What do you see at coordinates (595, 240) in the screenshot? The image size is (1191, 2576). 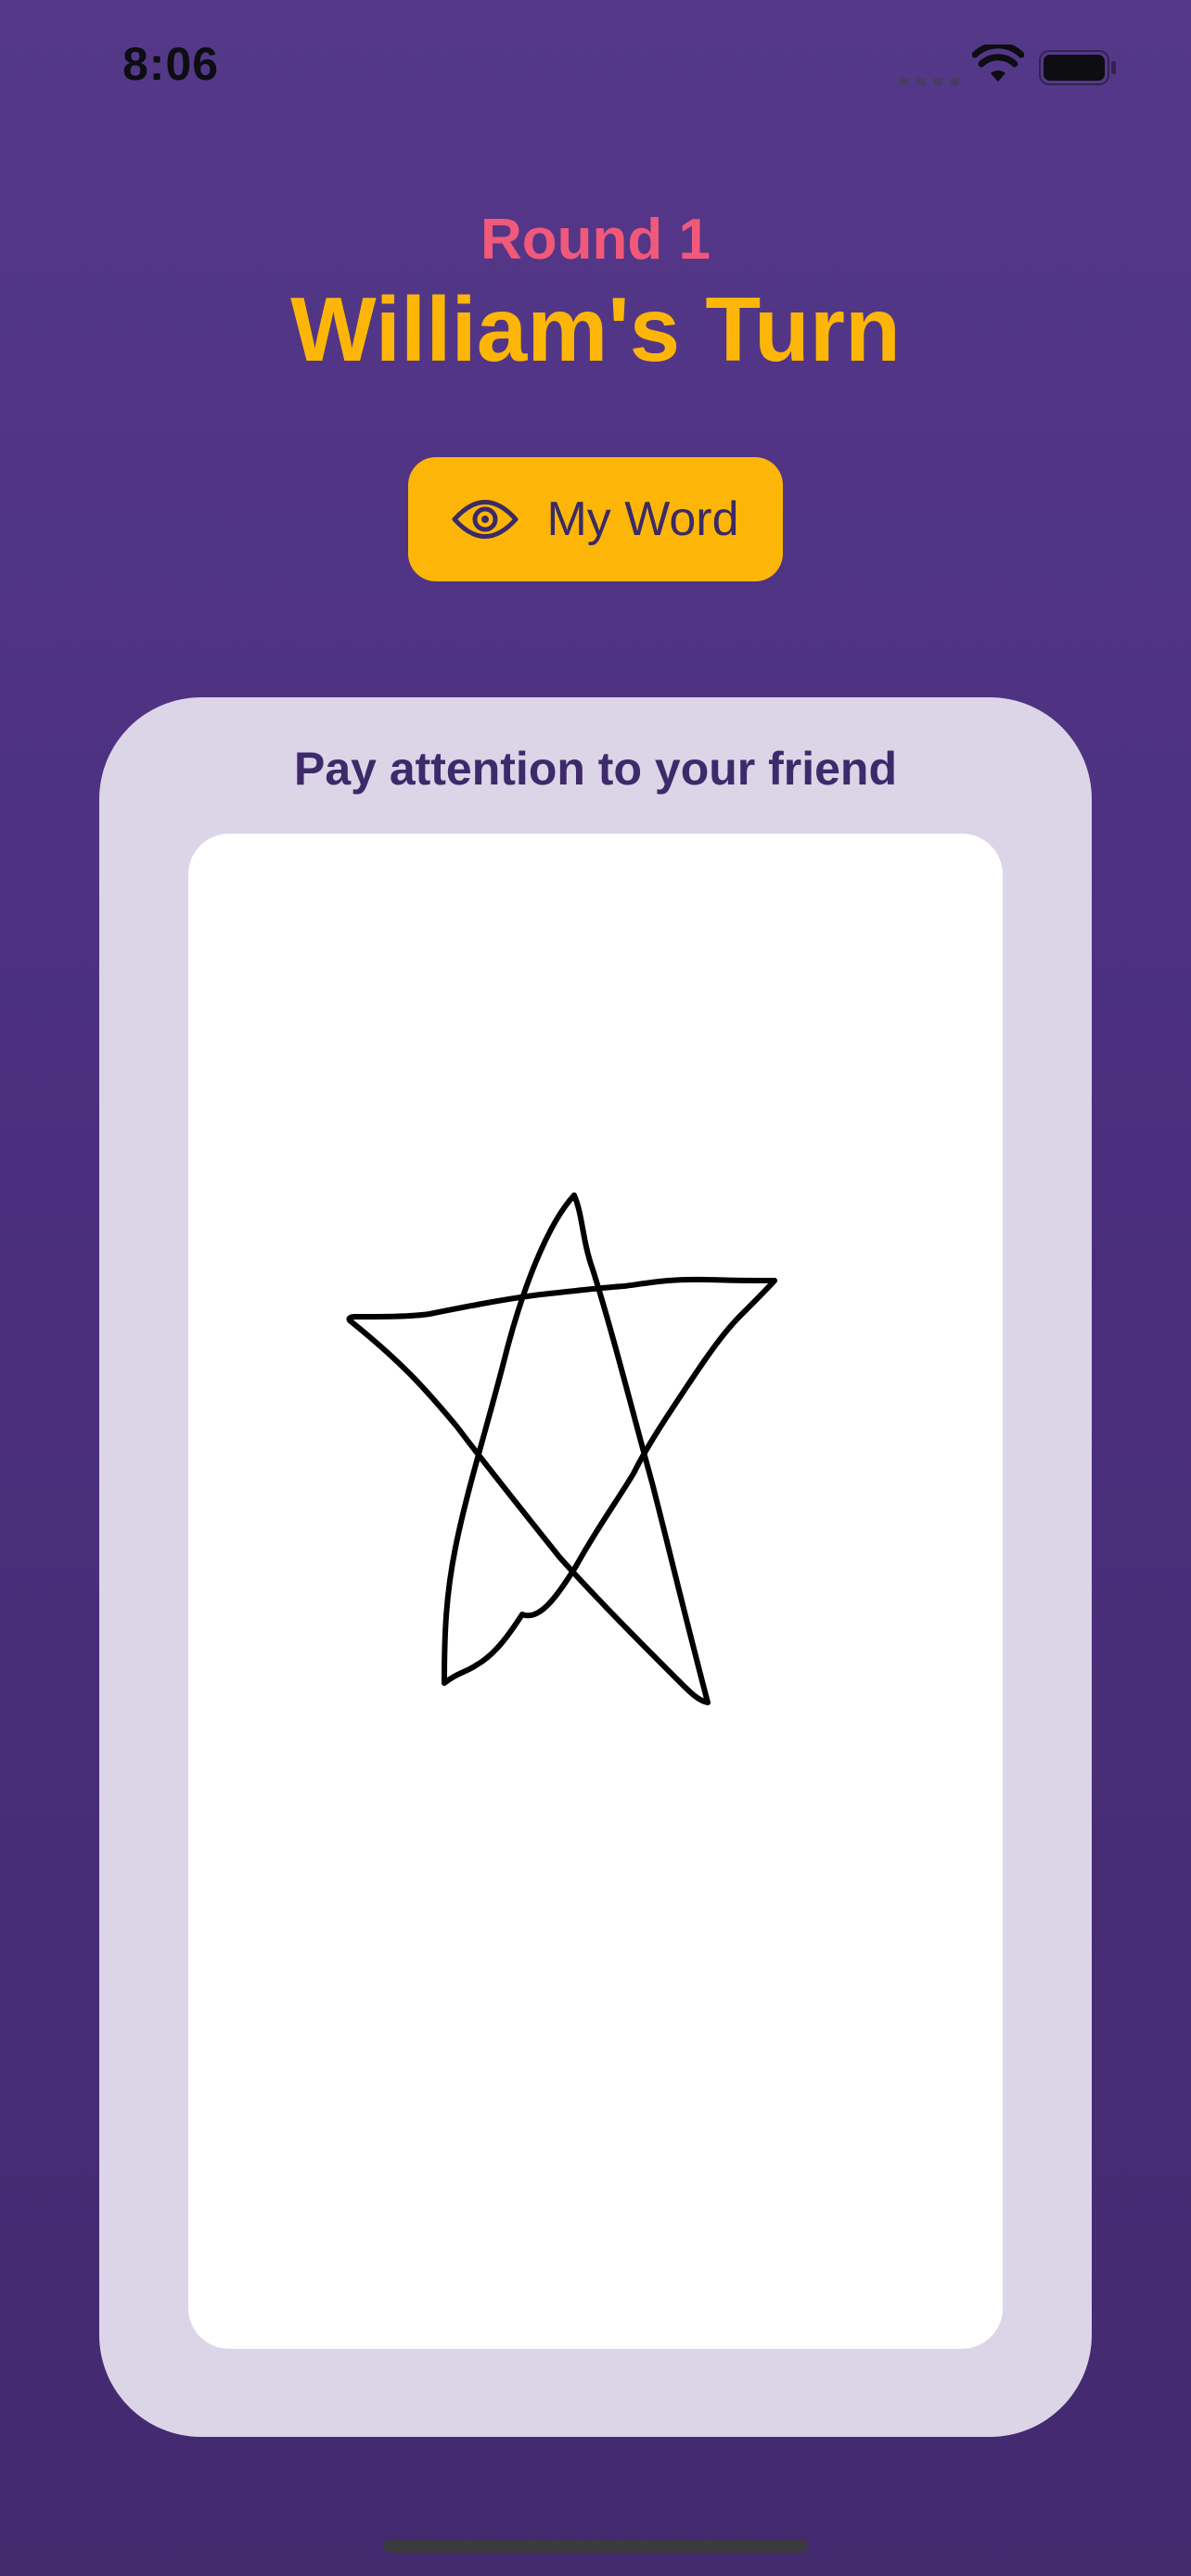 I see `round-label: Round 1` at bounding box center [595, 240].